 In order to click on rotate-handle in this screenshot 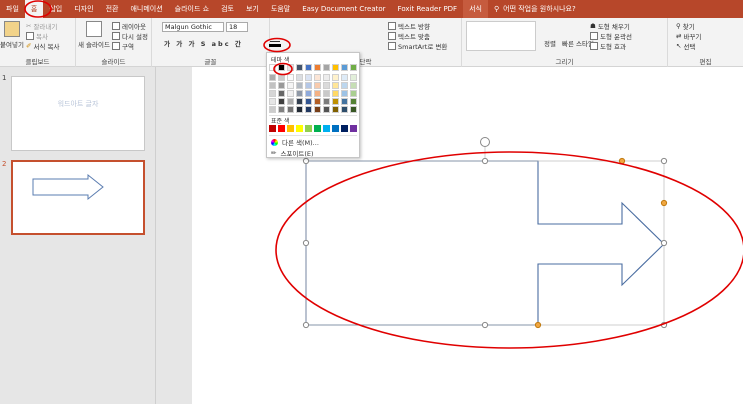, I will do `click(485, 142)`.